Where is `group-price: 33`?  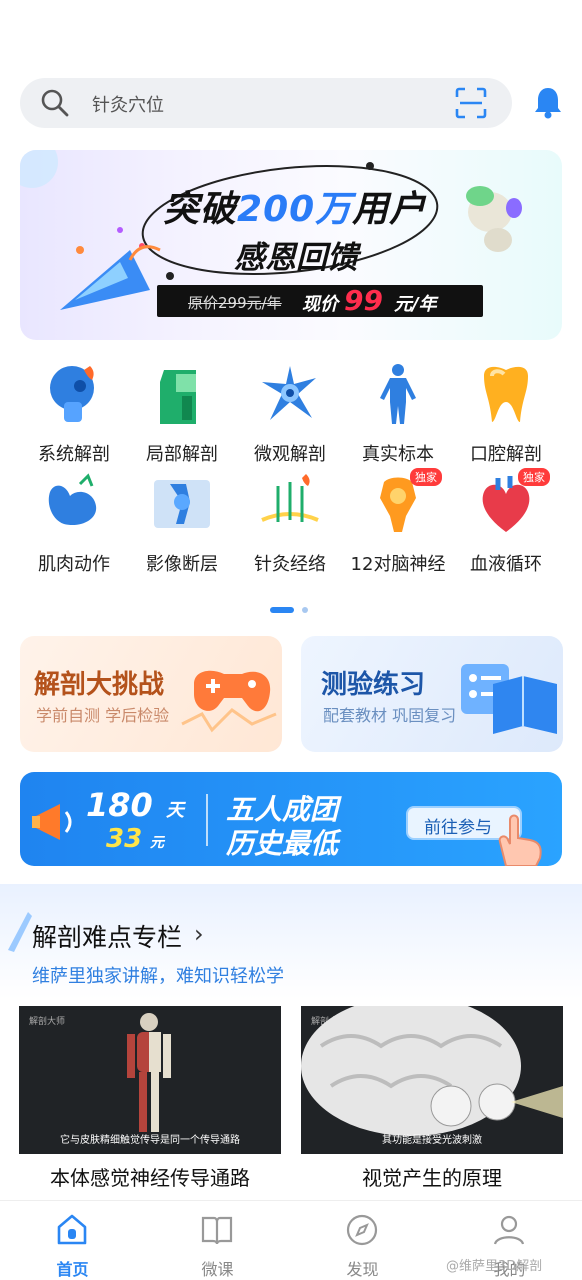 group-price: 33 is located at coordinates (124, 839).